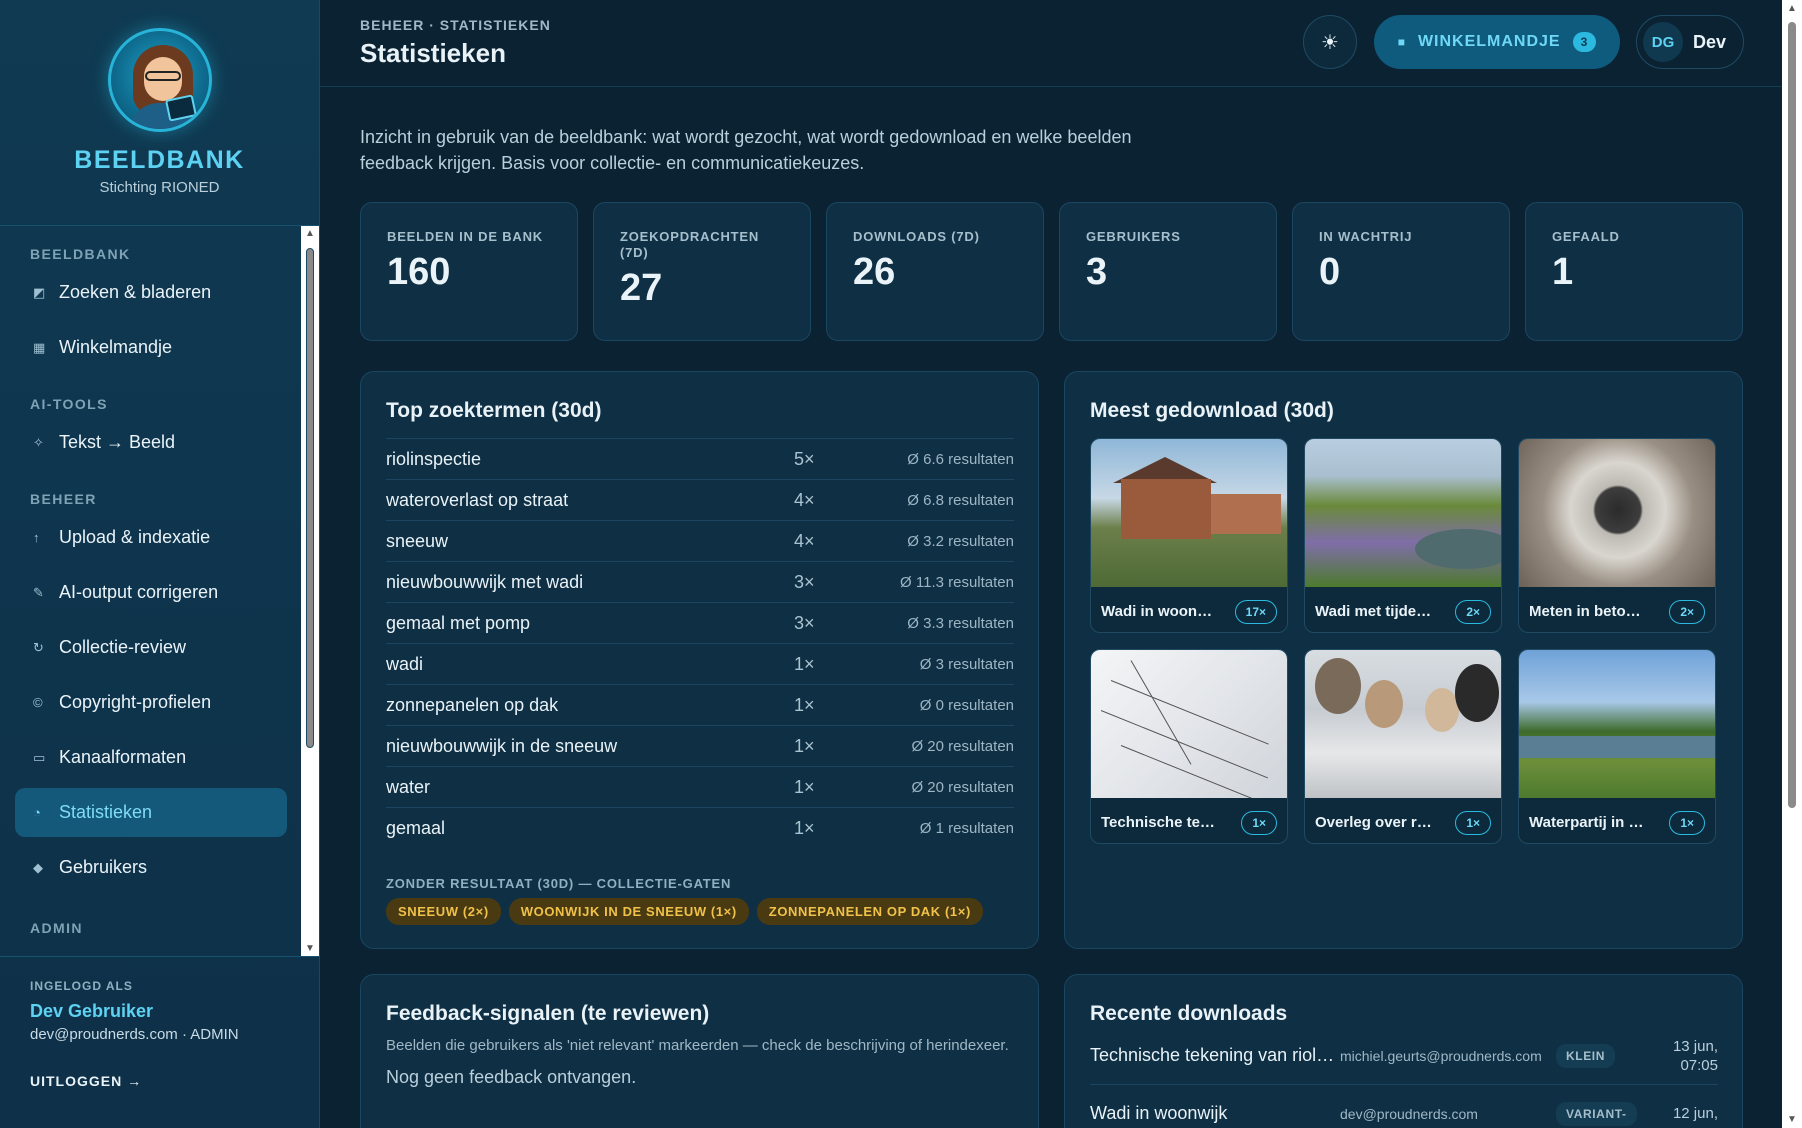 The height and width of the screenshot is (1128, 1802). What do you see at coordinates (123, 647) in the screenshot?
I see `sidebar-item-label: Collectie-review` at bounding box center [123, 647].